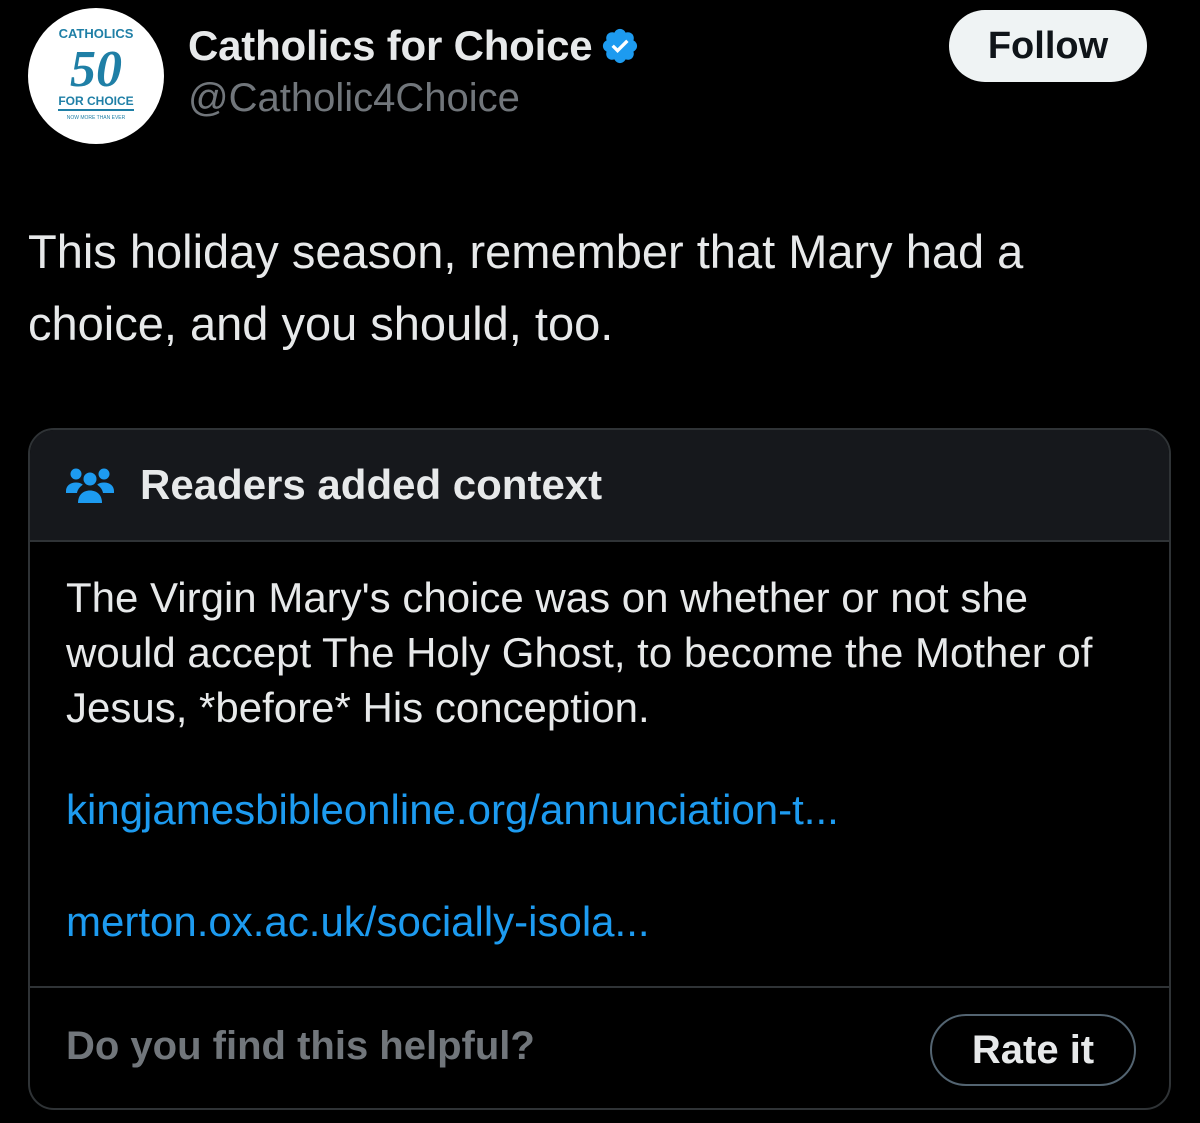  Describe the element at coordinates (96, 118) in the screenshot. I see `svg-text: NOW MORE THAN EVER` at that location.